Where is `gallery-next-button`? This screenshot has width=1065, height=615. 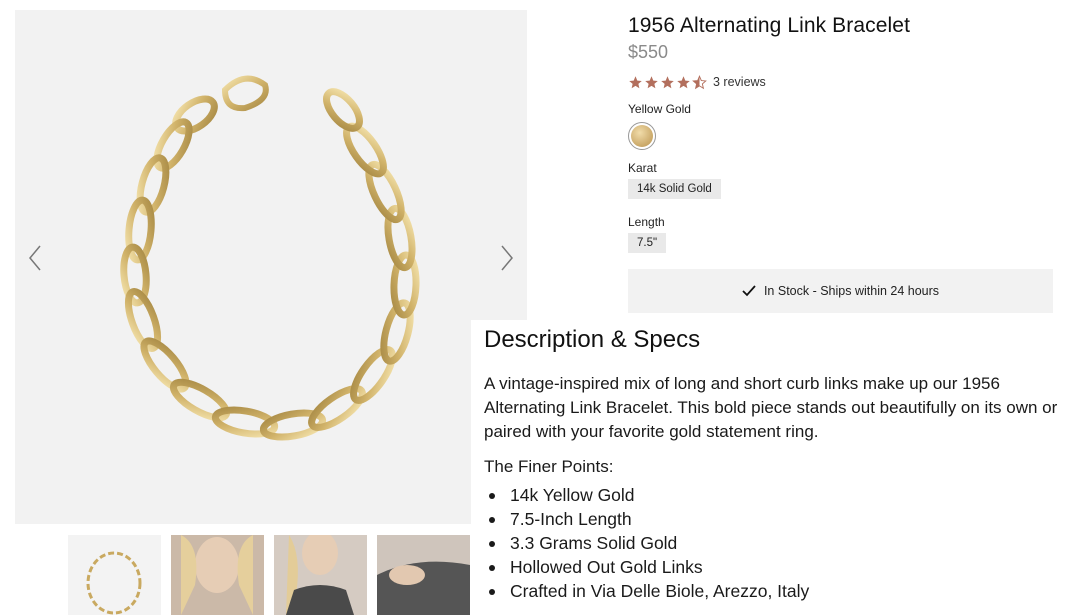
gallery-next-button is located at coordinates (507, 258).